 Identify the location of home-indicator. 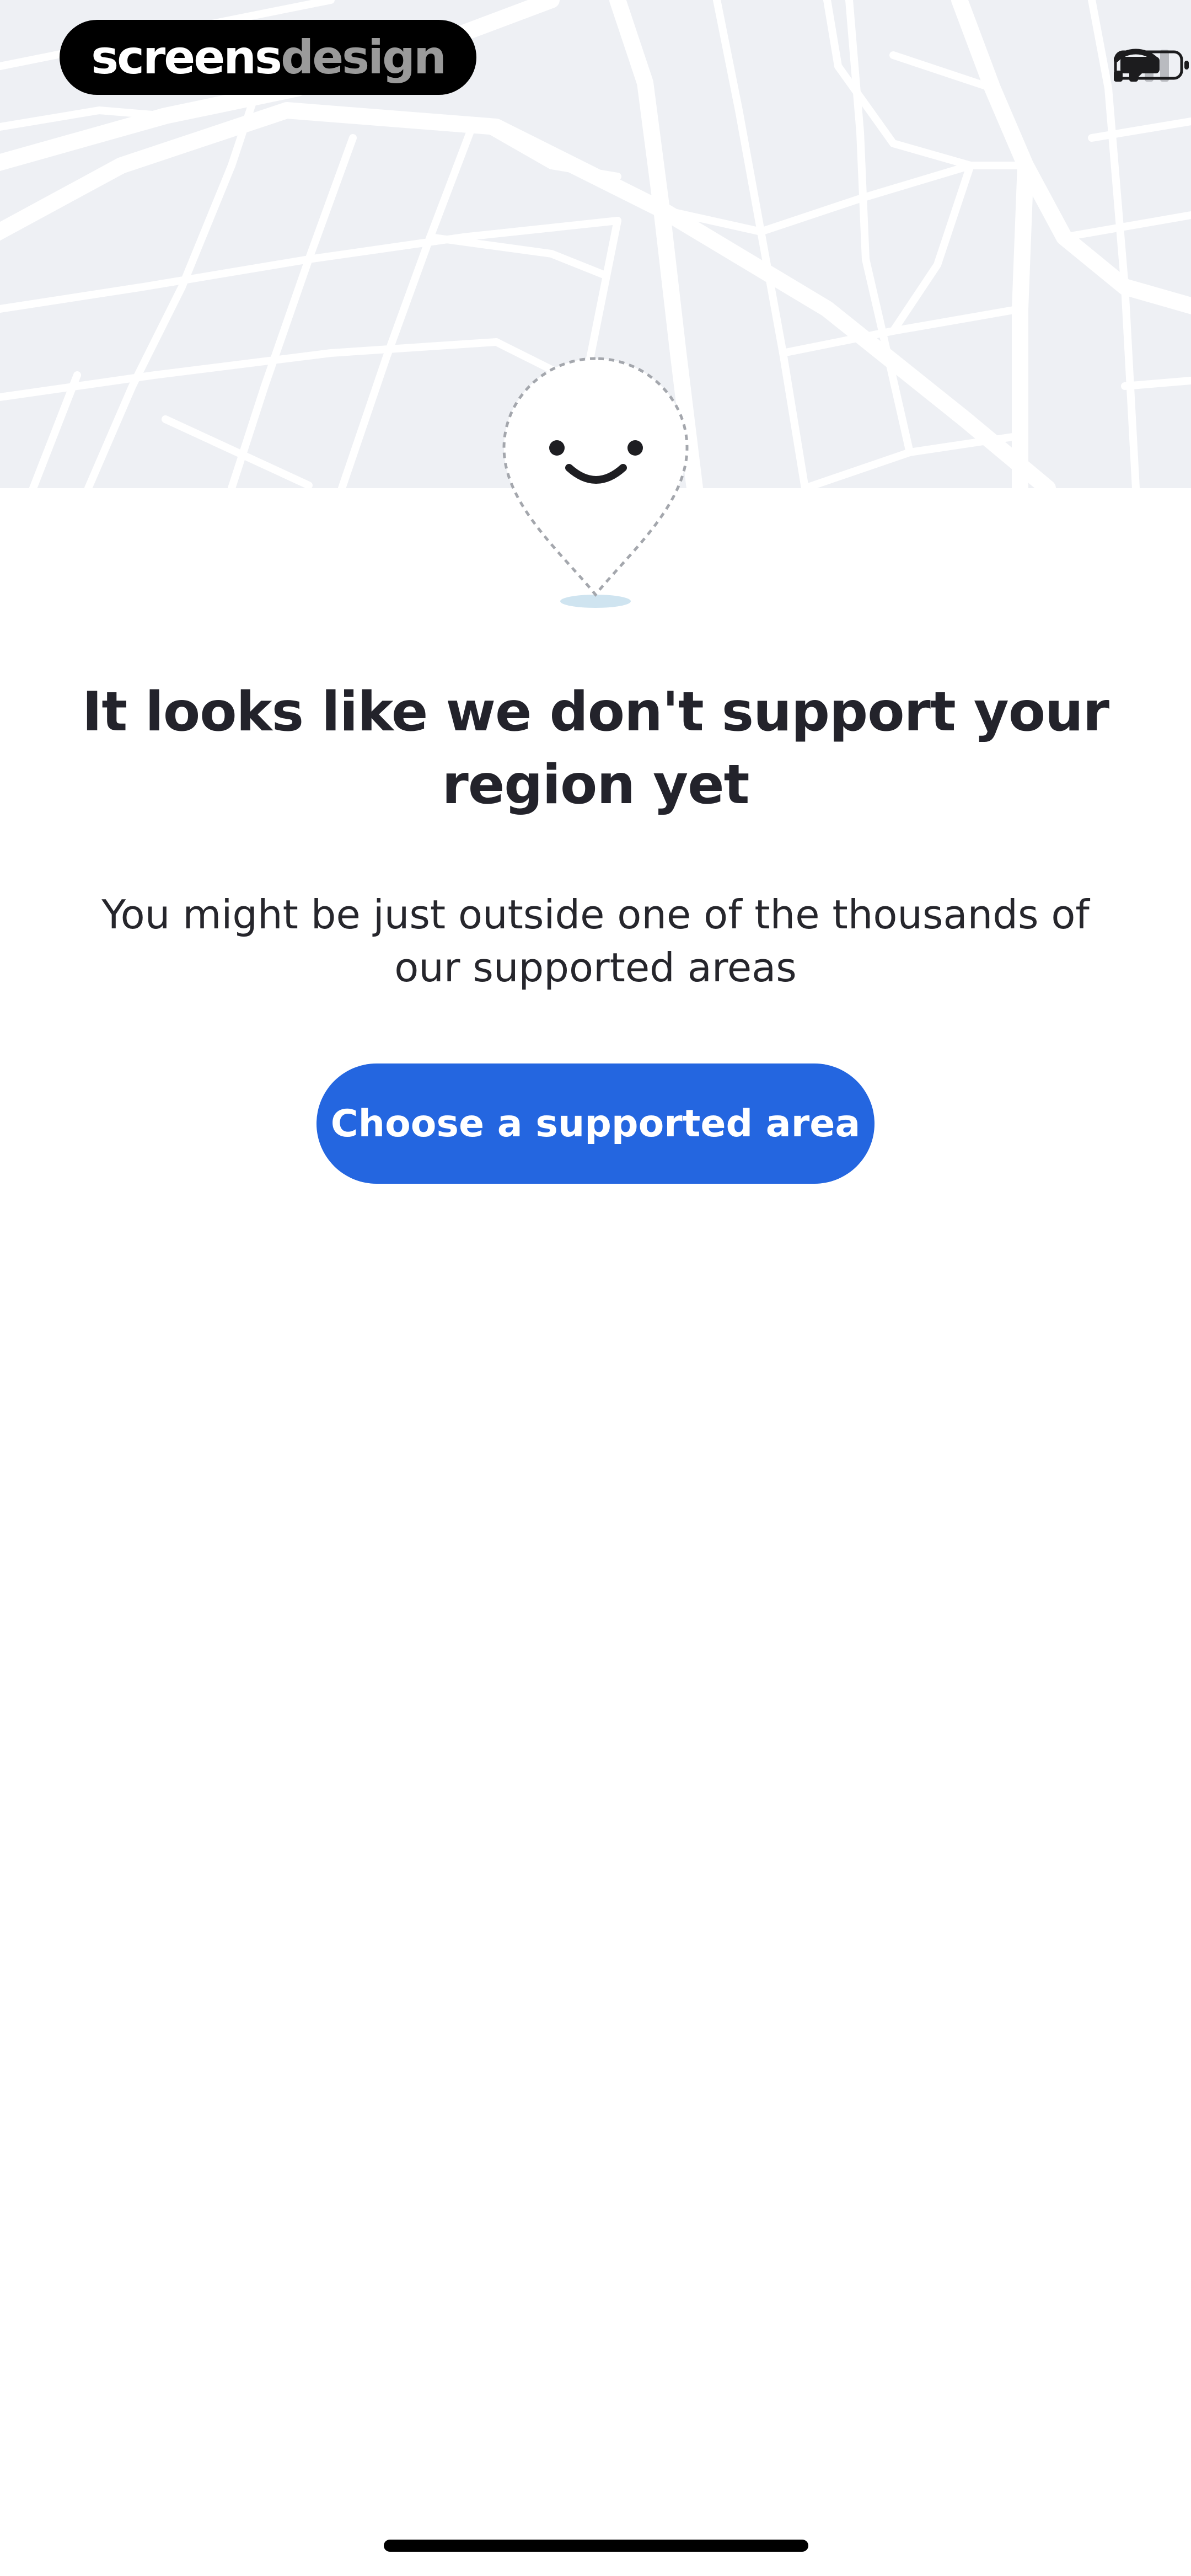
(596, 2546).